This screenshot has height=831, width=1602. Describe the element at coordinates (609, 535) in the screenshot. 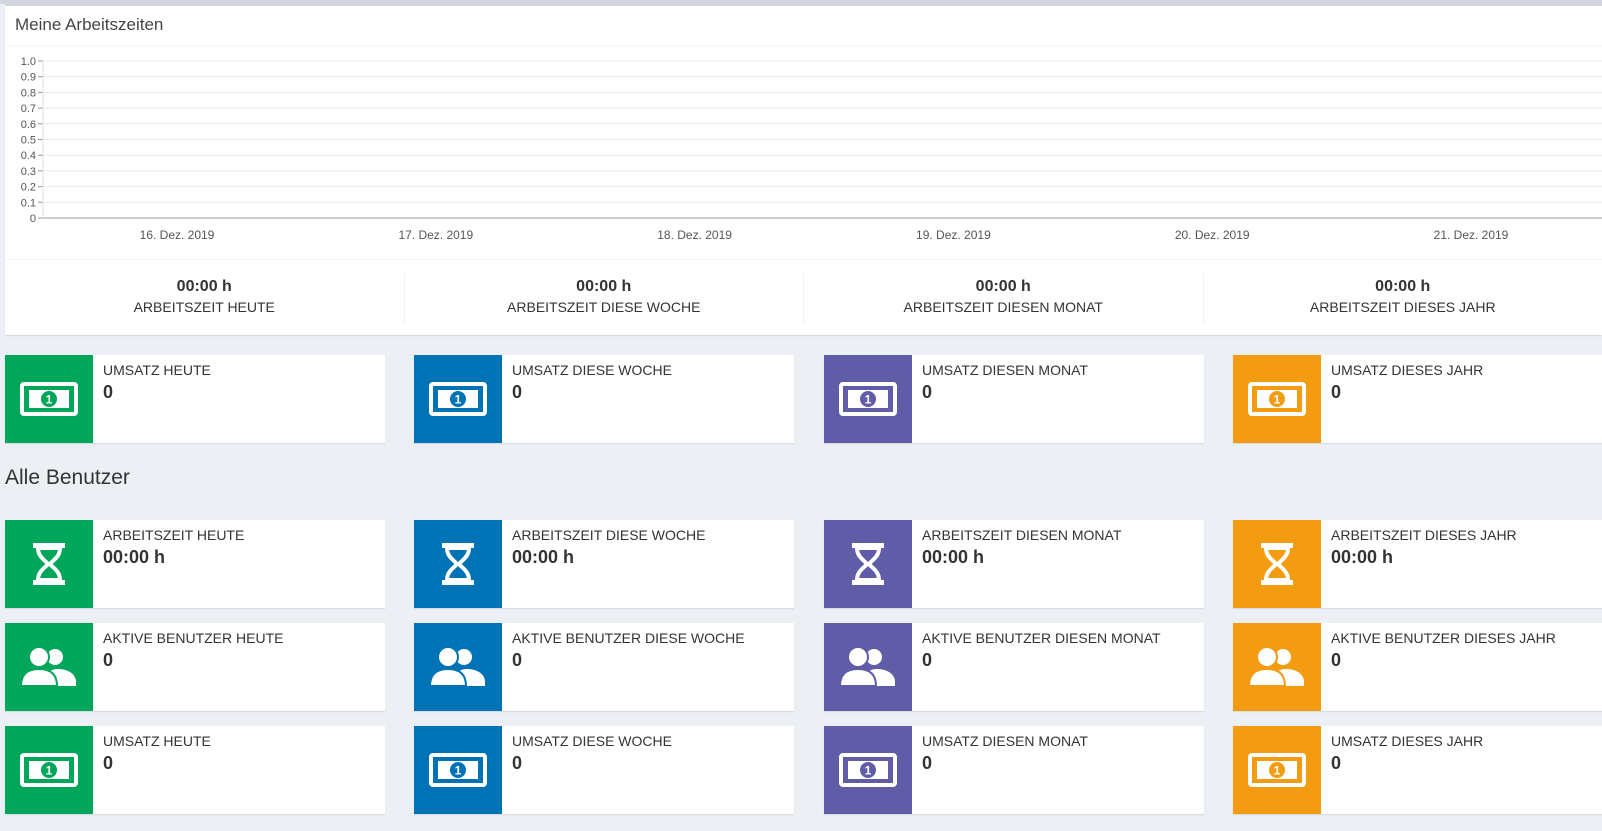

I see `info-box-label: ARBEITSZEIT DIESE WOCHE` at that location.